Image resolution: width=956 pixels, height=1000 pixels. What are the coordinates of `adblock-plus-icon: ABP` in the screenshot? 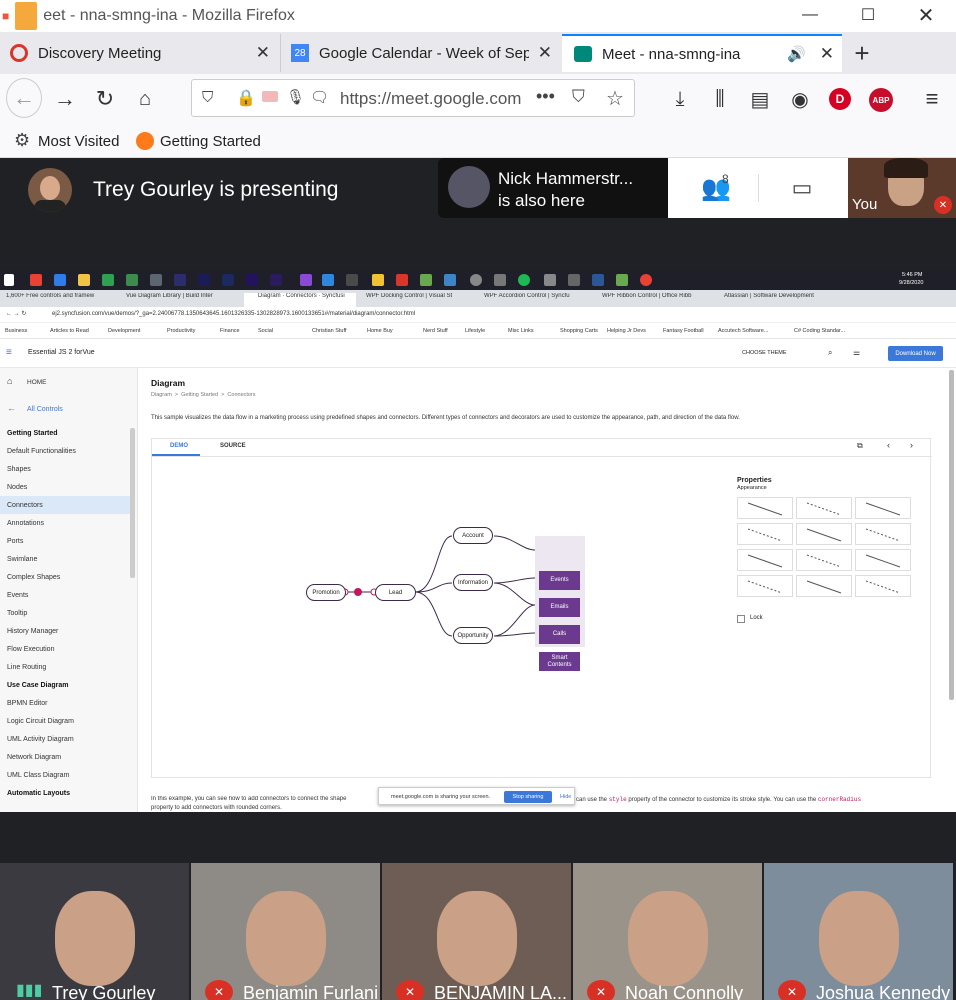 It's located at (881, 100).